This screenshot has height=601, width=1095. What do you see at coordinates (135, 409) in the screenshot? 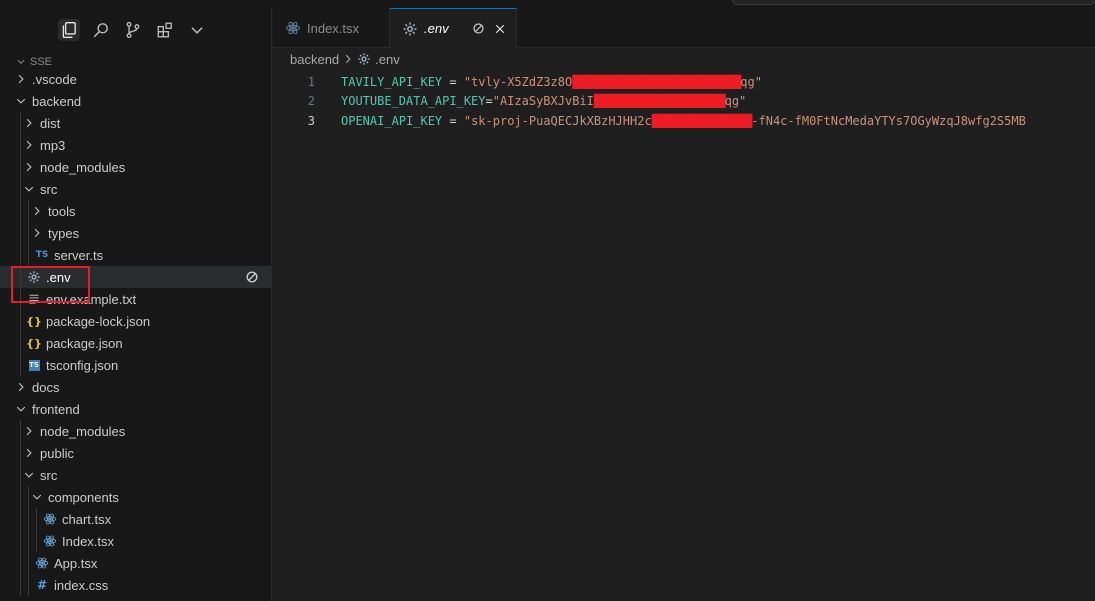
I see `folder-frontend: frontend` at bounding box center [135, 409].